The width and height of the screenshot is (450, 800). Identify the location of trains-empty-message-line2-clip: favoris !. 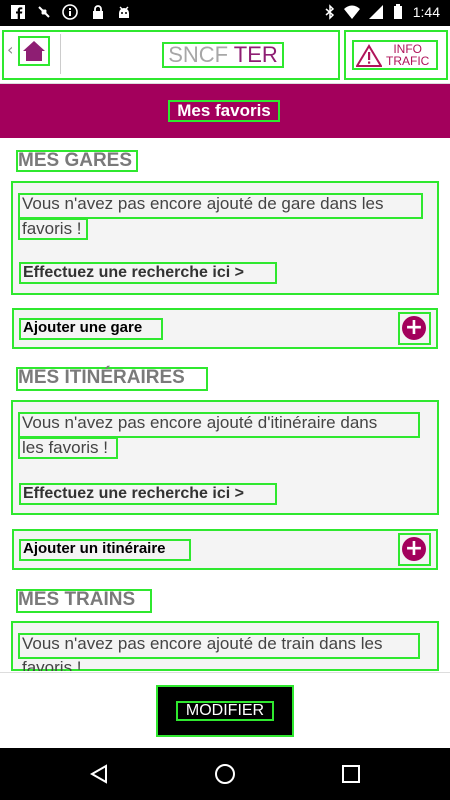
(78, 665).